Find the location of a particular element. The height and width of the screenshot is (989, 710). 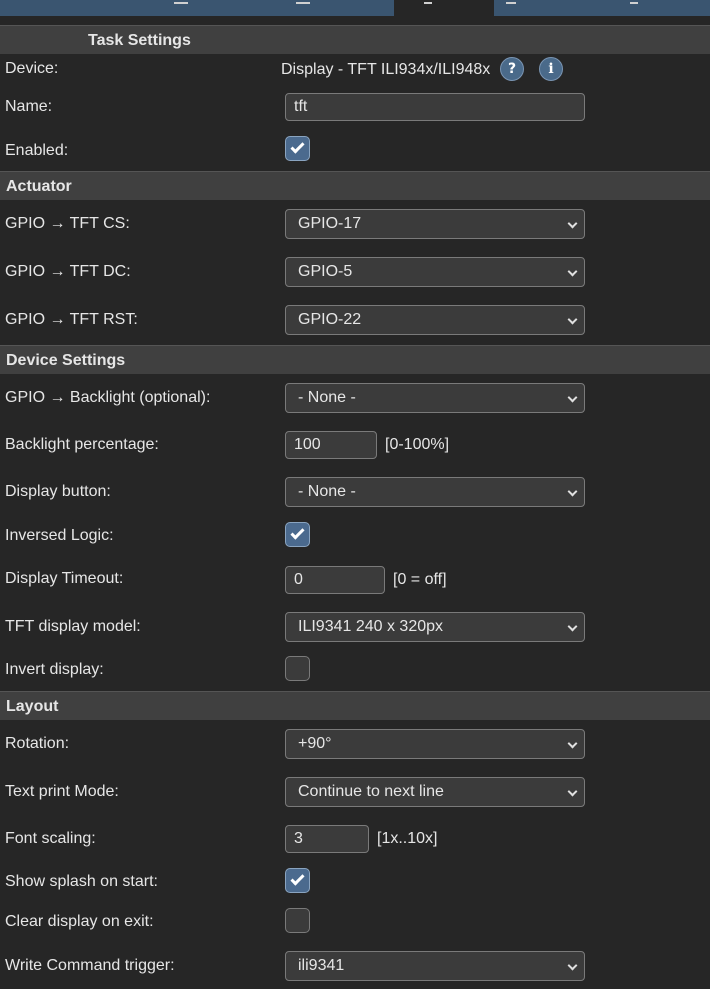

section-title: Layout is located at coordinates (32, 706).